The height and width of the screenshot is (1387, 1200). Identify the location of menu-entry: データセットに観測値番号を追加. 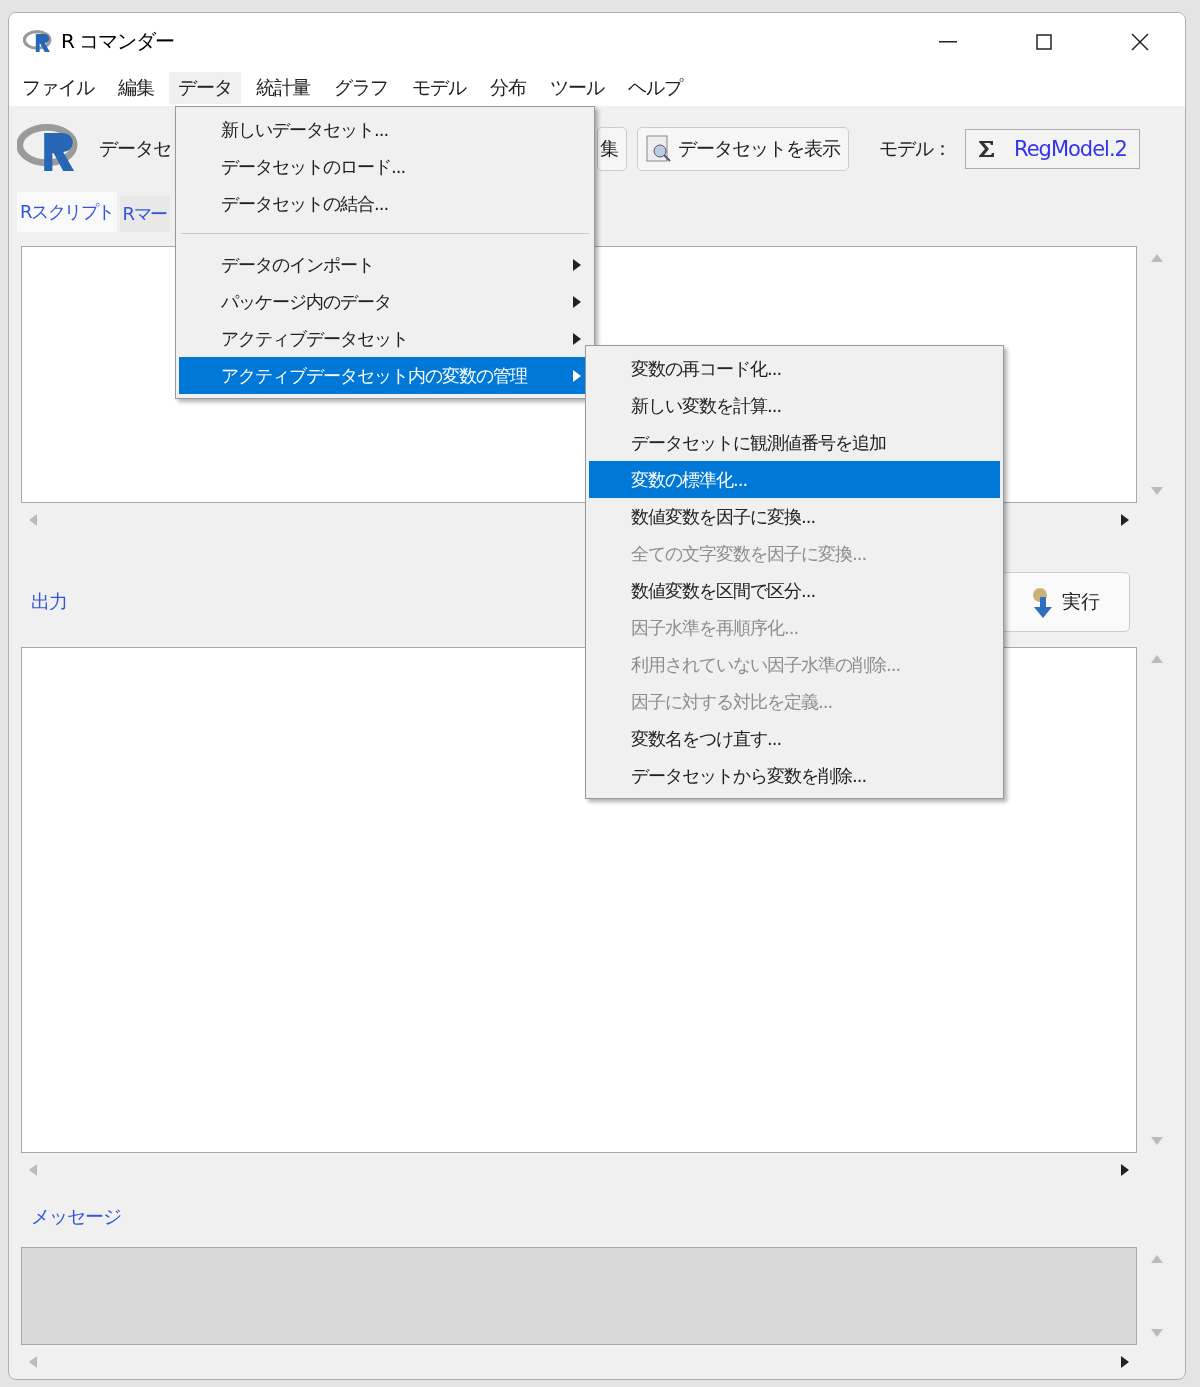
(794, 442).